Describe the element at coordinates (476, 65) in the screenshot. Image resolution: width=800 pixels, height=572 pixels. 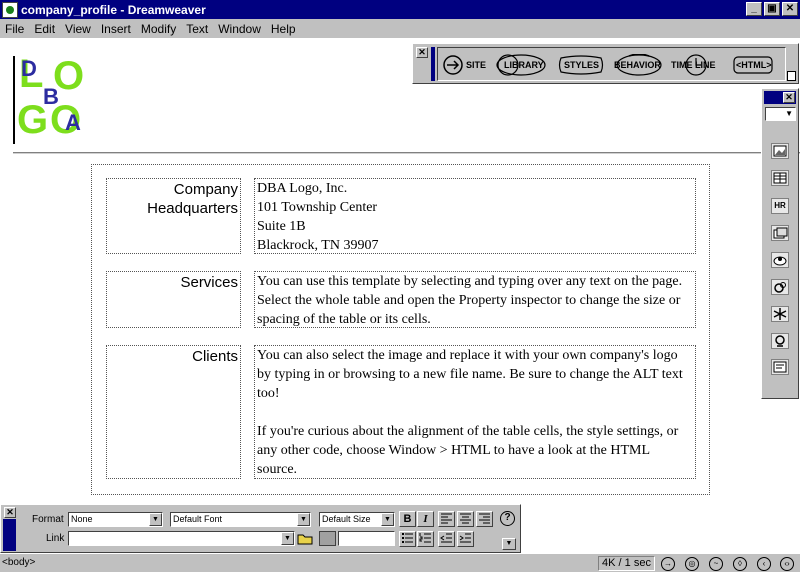
I see `site-label: SITE` at that location.